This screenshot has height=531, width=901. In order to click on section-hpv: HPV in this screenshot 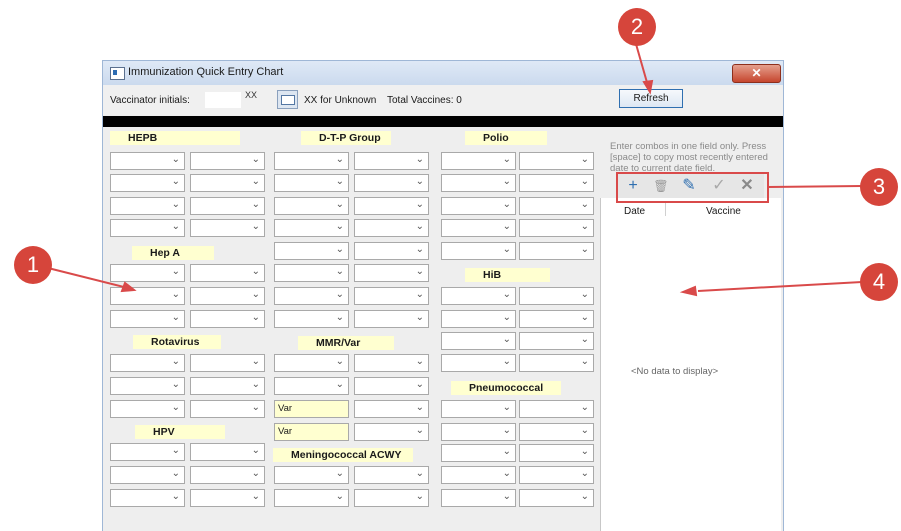, I will do `click(180, 432)`.